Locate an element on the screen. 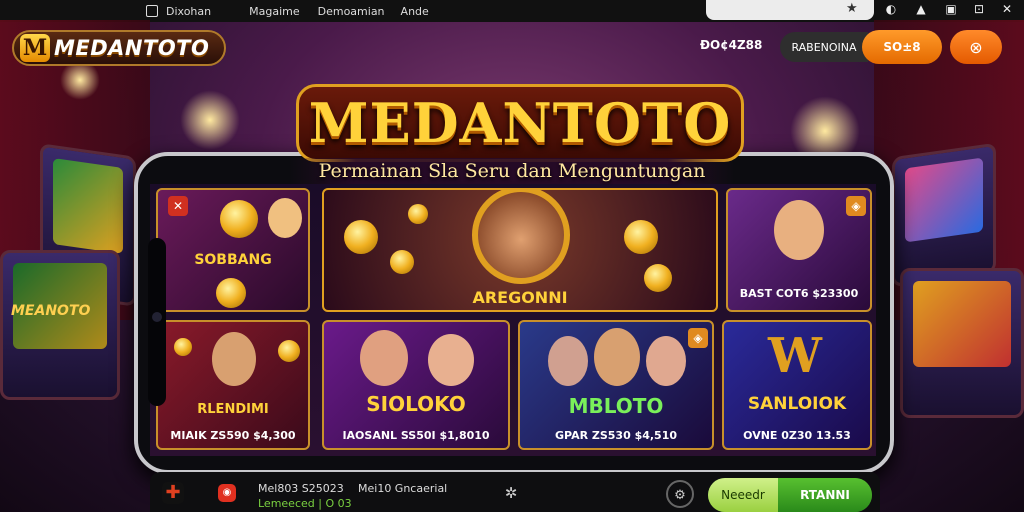 The height and width of the screenshot is (512, 1024). login-button: SO±8 is located at coordinates (902, 47).